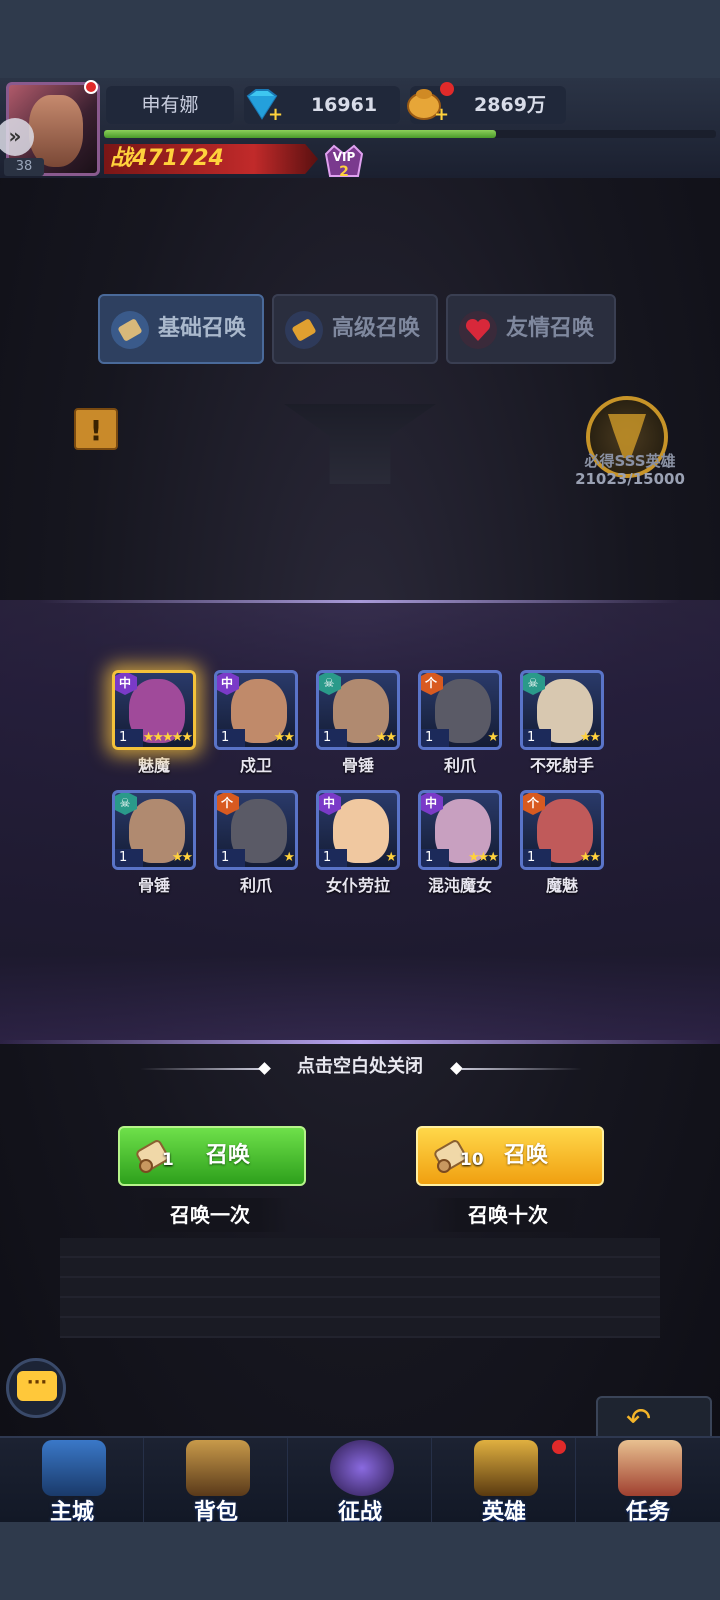  What do you see at coordinates (362, 1468) in the screenshot?
I see `portal-icon` at bounding box center [362, 1468].